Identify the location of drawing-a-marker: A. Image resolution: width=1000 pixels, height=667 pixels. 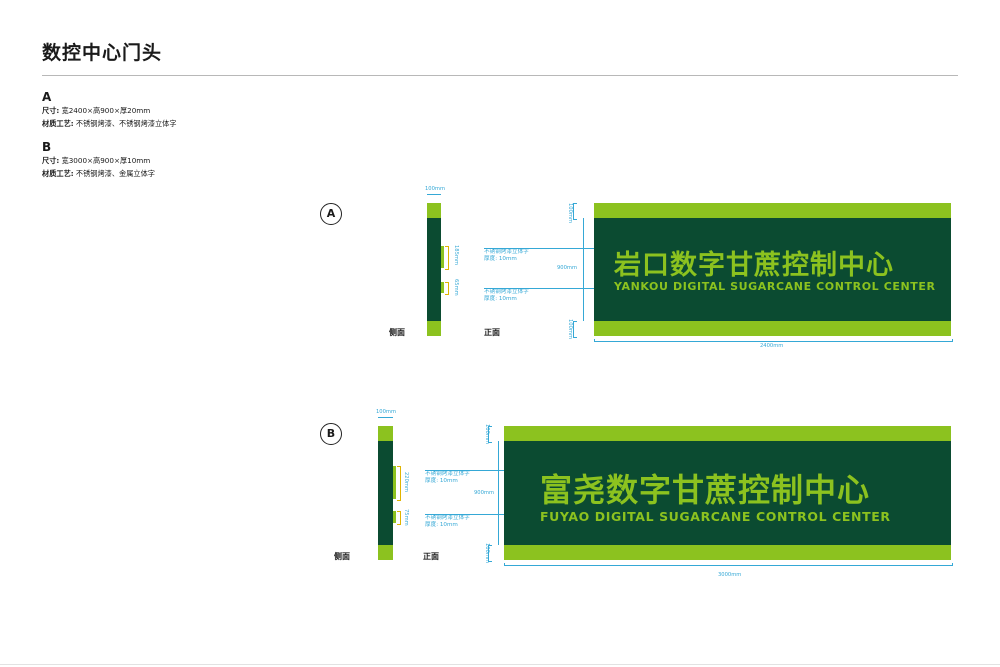
(331, 214).